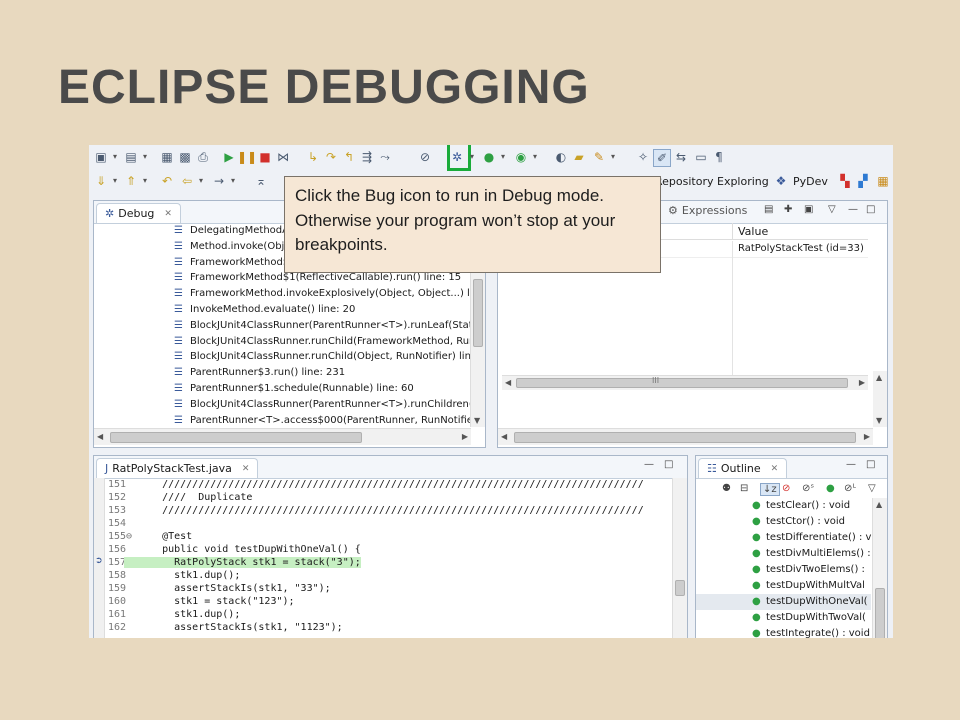 This screenshot has width=960, height=720. I want to click on outline-item: ● testCtor() : void, so click(783, 522).